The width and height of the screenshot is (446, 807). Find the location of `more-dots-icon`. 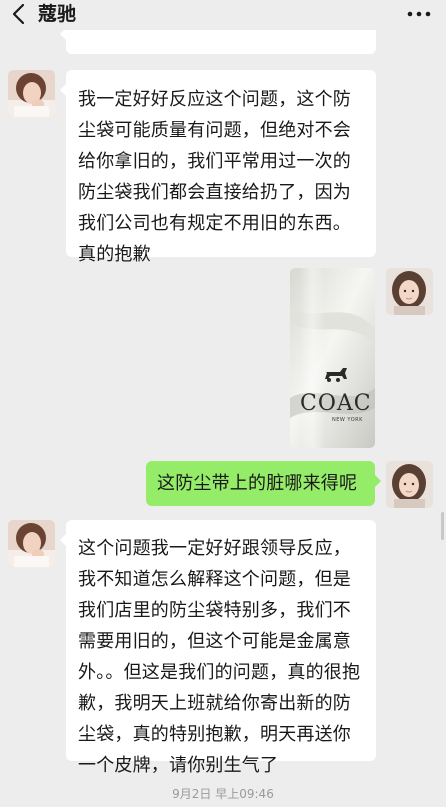

more-dots-icon is located at coordinates (419, 14).